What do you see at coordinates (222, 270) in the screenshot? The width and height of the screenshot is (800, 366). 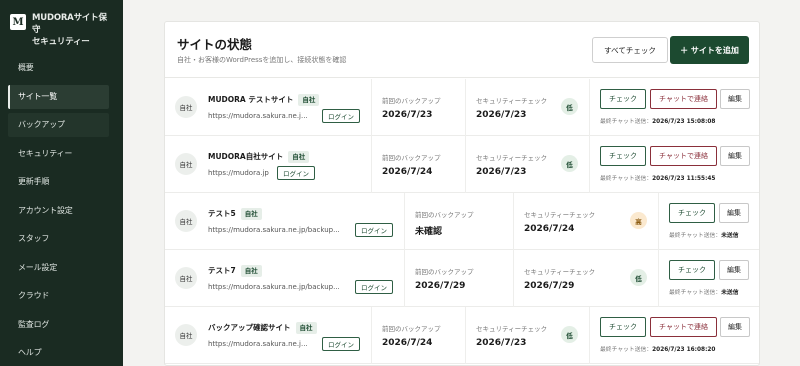 I see `site-name-text: テスト7` at bounding box center [222, 270].